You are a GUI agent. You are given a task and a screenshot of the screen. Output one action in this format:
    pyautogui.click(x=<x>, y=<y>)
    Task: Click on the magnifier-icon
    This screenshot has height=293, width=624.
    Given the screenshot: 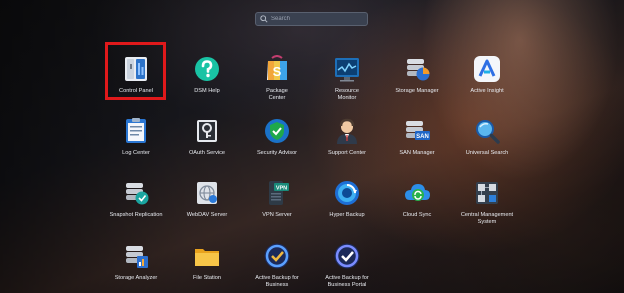 What is the action you would take?
    pyautogui.click(x=488, y=132)
    